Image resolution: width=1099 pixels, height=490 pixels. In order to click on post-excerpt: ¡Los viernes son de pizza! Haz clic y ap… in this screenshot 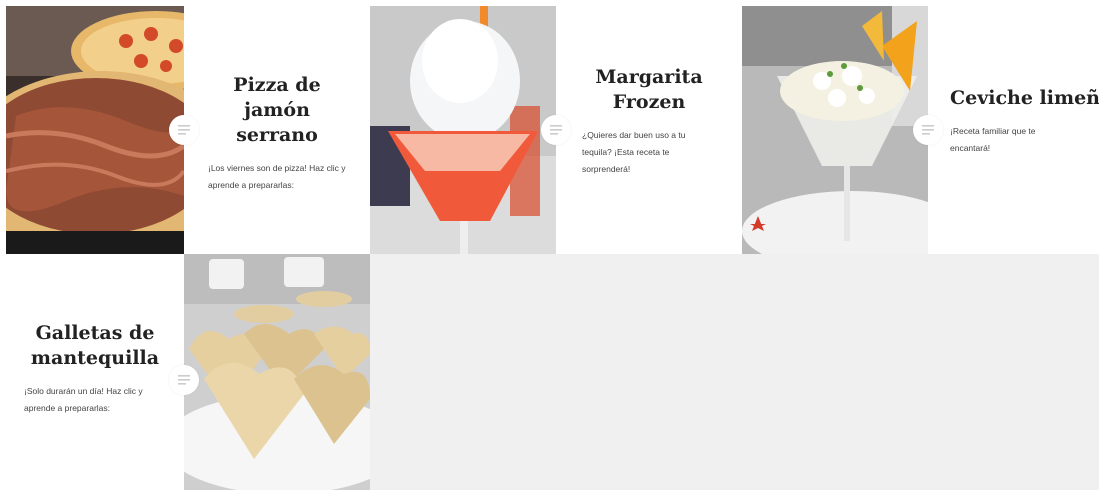, I will do `click(277, 176)`.